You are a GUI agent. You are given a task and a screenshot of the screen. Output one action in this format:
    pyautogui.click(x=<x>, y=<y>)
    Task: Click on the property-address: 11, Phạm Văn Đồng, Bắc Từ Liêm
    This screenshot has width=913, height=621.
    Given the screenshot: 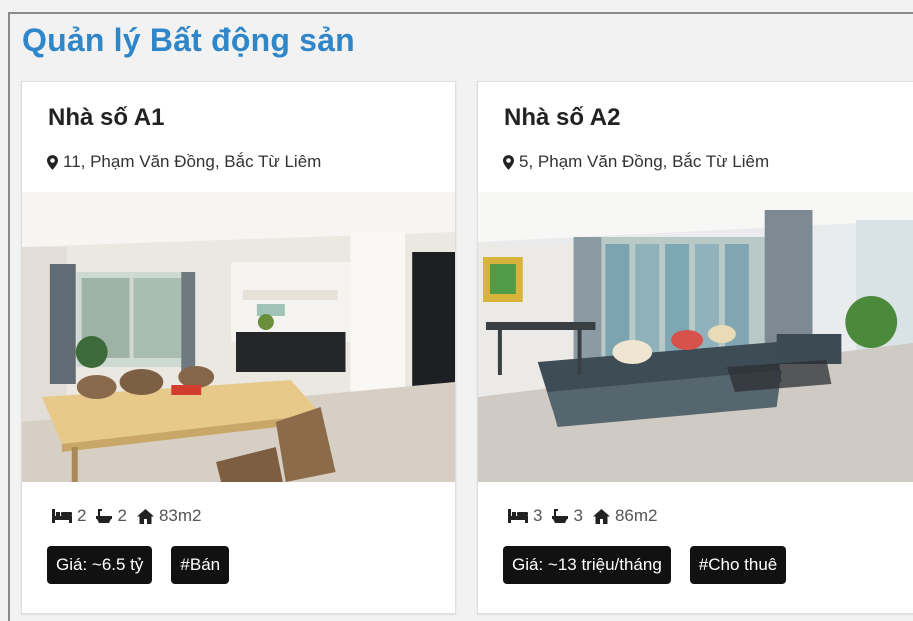 What is the action you would take?
    pyautogui.click(x=184, y=162)
    